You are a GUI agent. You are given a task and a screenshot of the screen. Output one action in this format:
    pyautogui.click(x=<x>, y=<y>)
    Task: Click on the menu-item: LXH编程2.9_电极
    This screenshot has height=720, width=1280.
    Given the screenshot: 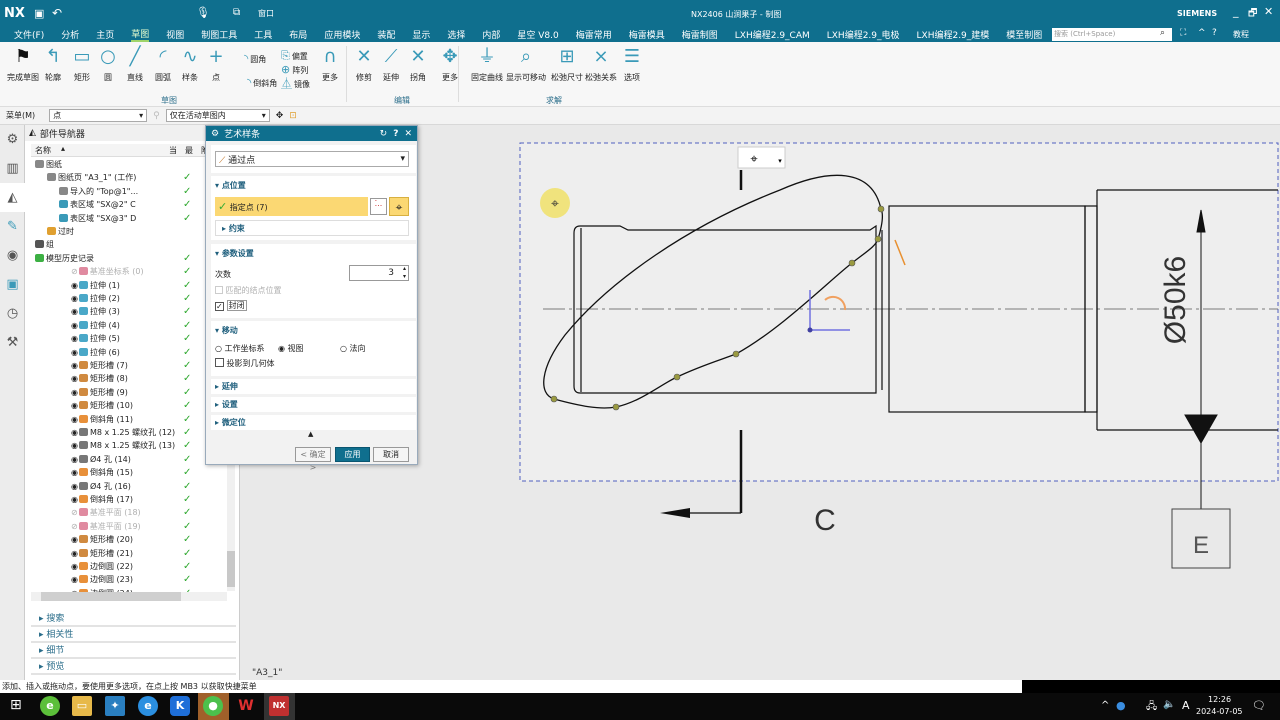 What is the action you would take?
    pyautogui.click(x=863, y=34)
    